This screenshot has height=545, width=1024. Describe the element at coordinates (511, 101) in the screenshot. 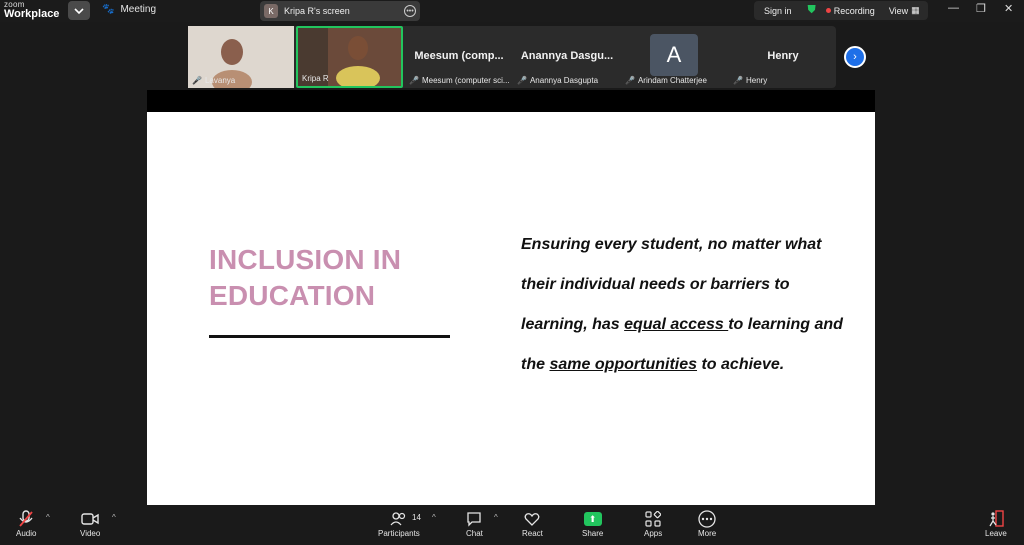

I see `shared-screen-header` at that location.